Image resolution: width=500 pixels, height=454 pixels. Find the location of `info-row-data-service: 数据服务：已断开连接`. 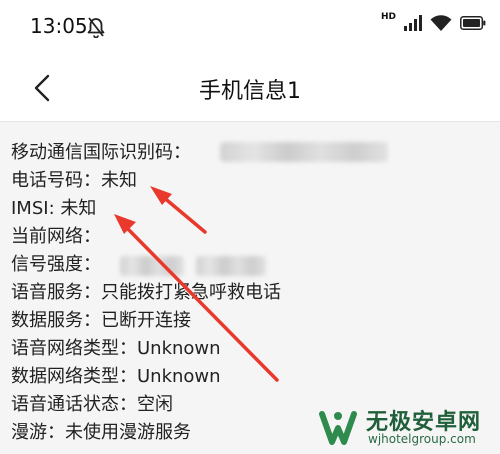

info-row-data-service: 数据服务：已断开连接 is located at coordinates (101, 321).